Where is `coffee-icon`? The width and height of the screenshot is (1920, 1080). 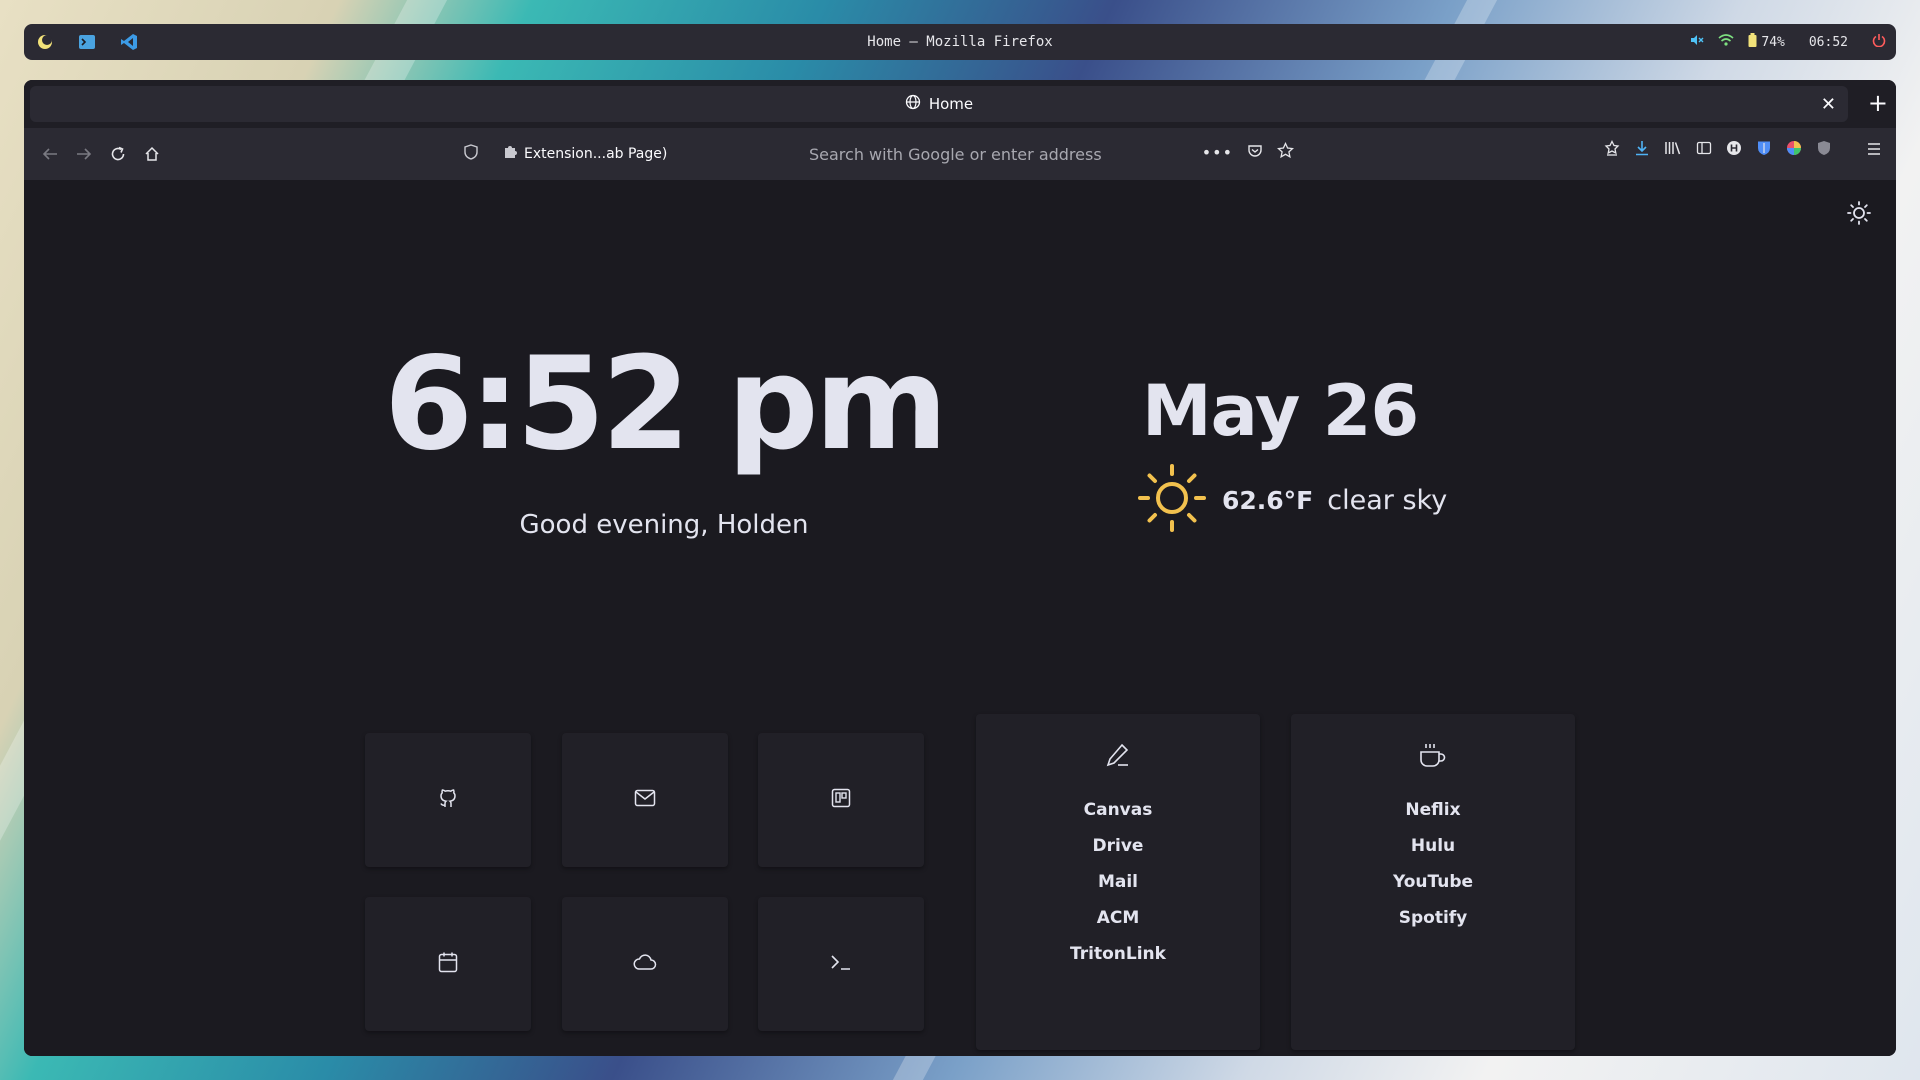 coffee-icon is located at coordinates (1433, 758).